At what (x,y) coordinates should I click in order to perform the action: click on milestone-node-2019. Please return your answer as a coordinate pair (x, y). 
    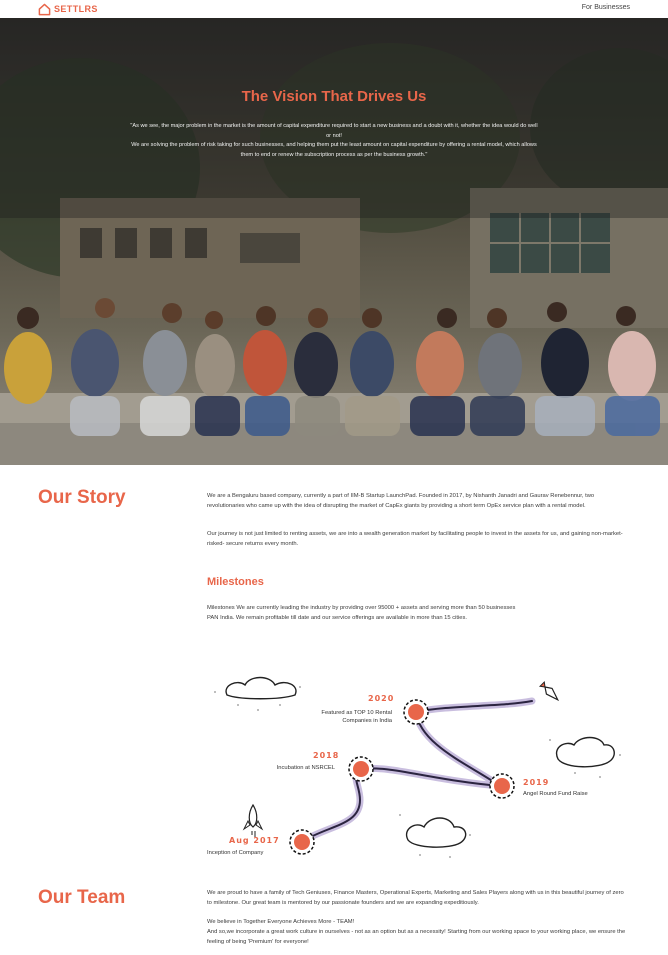
    Looking at the image, I should click on (502, 786).